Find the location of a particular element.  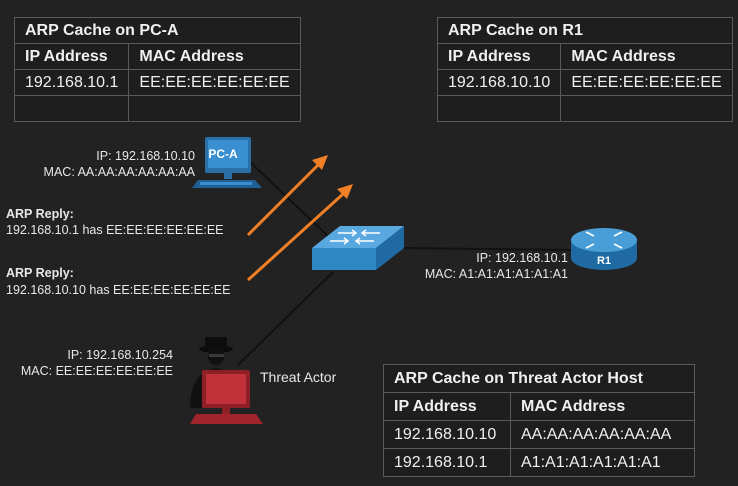

arp-reply-2-heading: ARP Reply: is located at coordinates (40, 273).